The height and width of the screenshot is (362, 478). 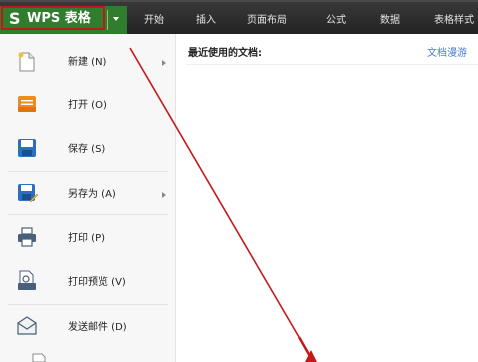 What do you see at coordinates (447, 54) in the screenshot?
I see `document-roaming-link: 文档漫游` at bounding box center [447, 54].